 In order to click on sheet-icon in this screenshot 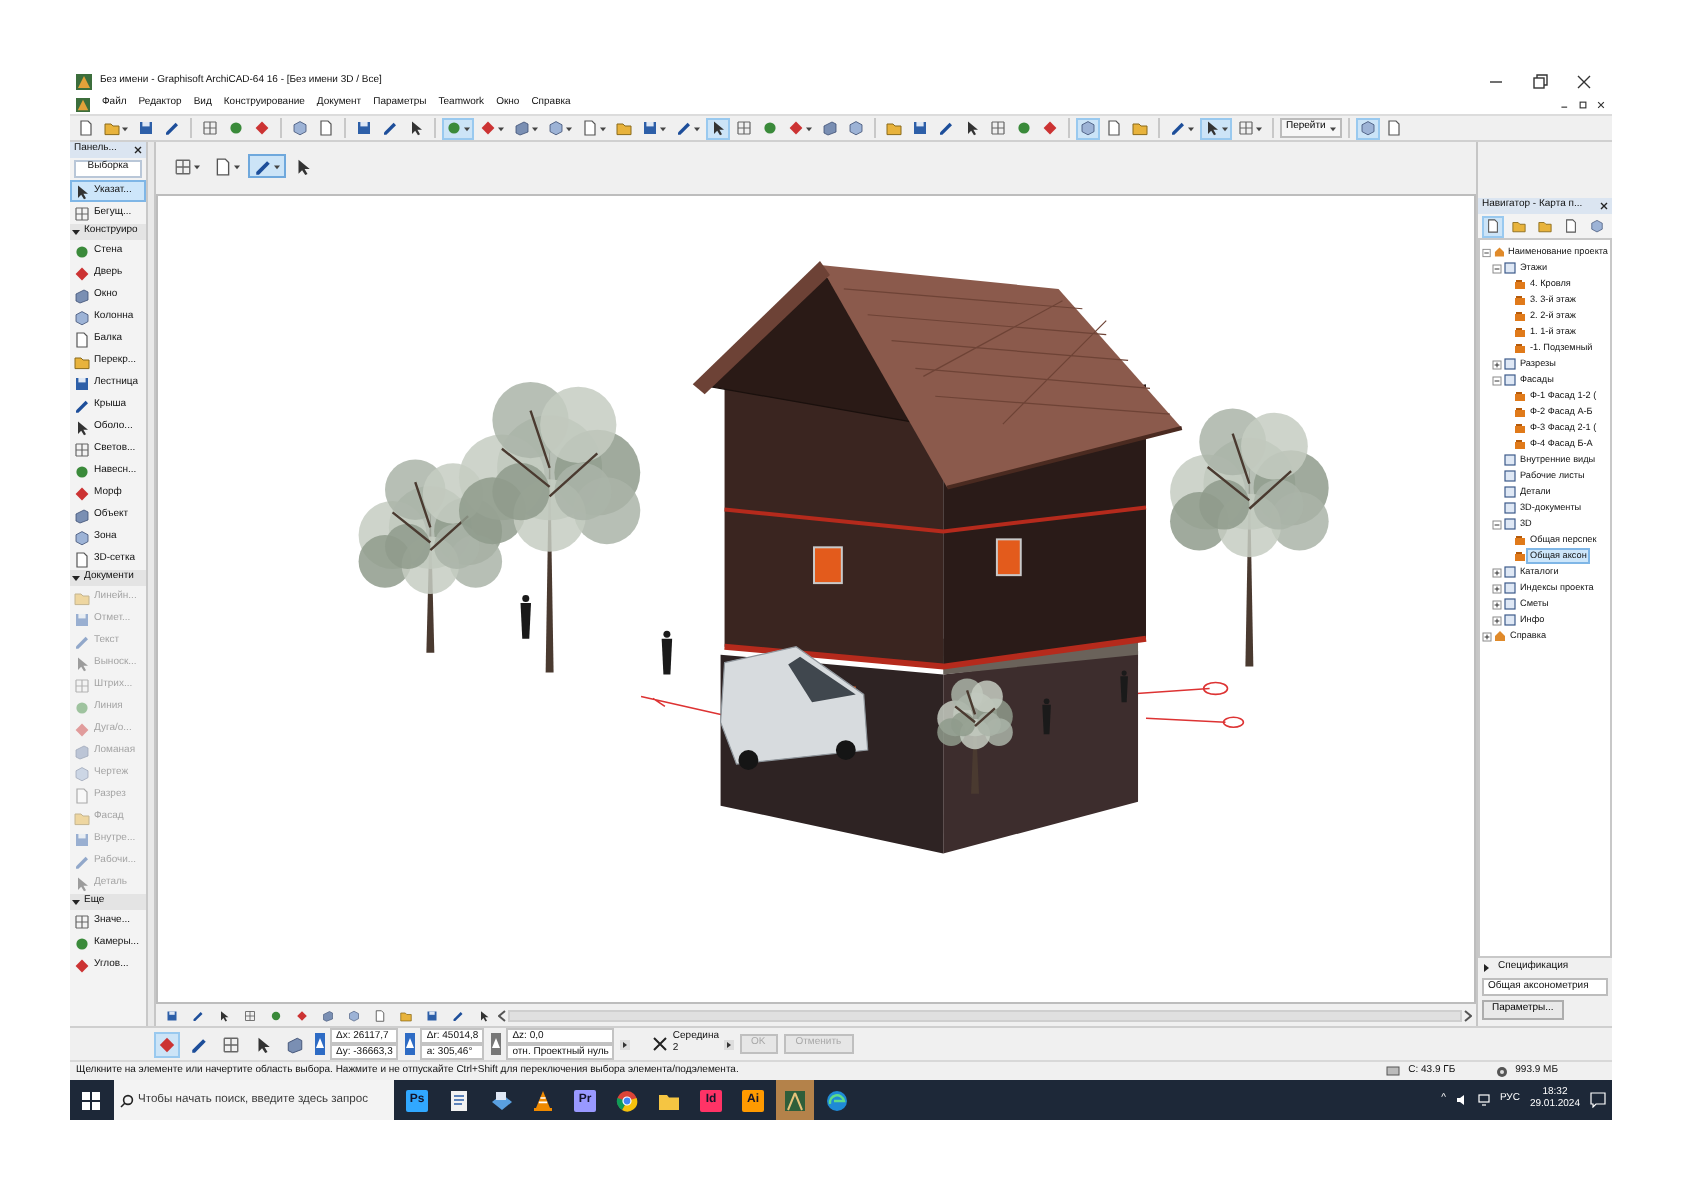, I will do `click(1510, 268)`.